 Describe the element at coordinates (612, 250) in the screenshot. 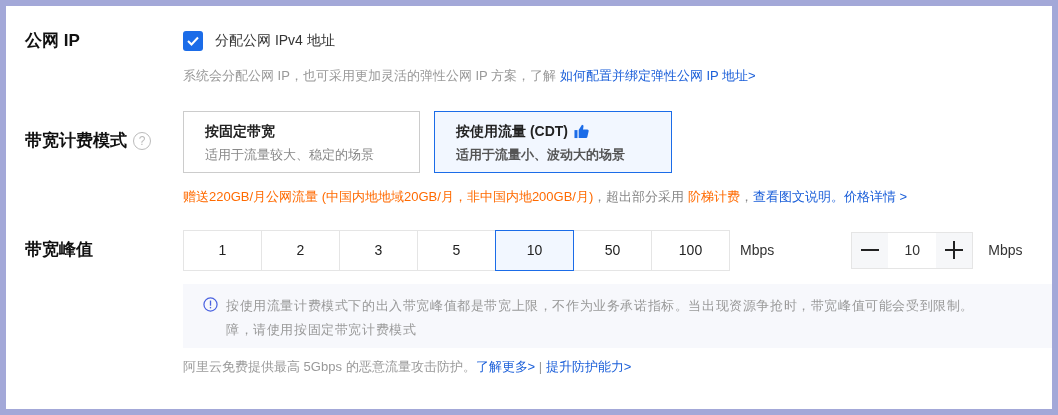

I see `bandwidth-option: 50` at that location.